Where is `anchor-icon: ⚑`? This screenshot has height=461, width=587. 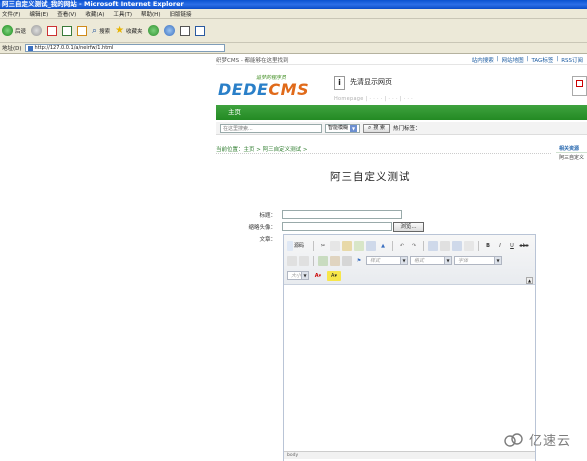 anchor-icon: ⚑ is located at coordinates (359, 261).